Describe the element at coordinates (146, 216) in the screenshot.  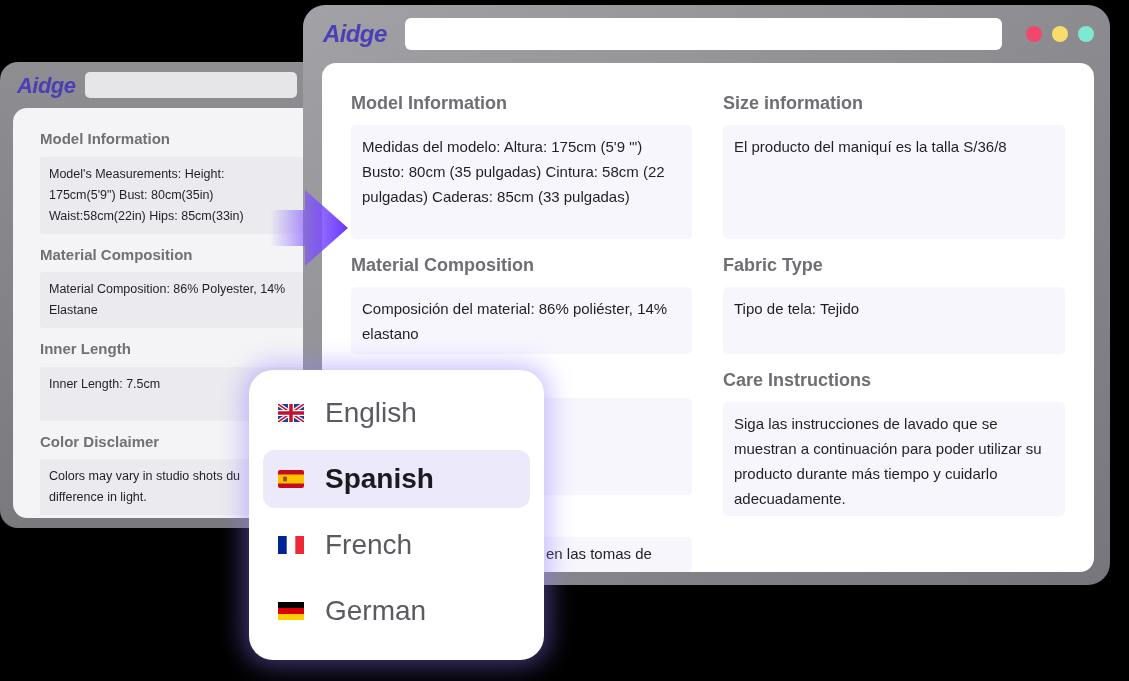
I see `card-text: Waist:58cm(22in) Hips: 85cm(33in)` at that location.